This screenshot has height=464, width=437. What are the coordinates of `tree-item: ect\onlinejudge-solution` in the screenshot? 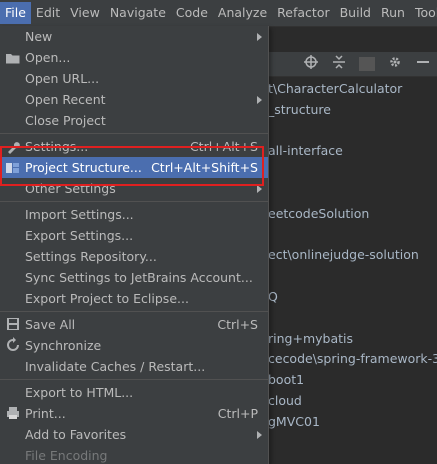 It's located at (352, 254).